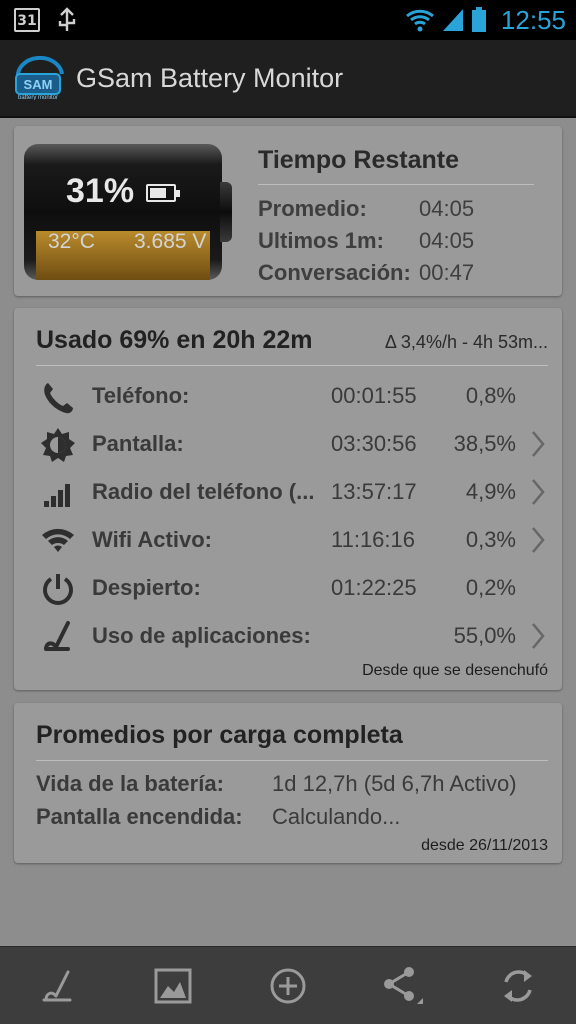  What do you see at coordinates (58, 540) in the screenshot?
I see `wifi-icon` at bounding box center [58, 540].